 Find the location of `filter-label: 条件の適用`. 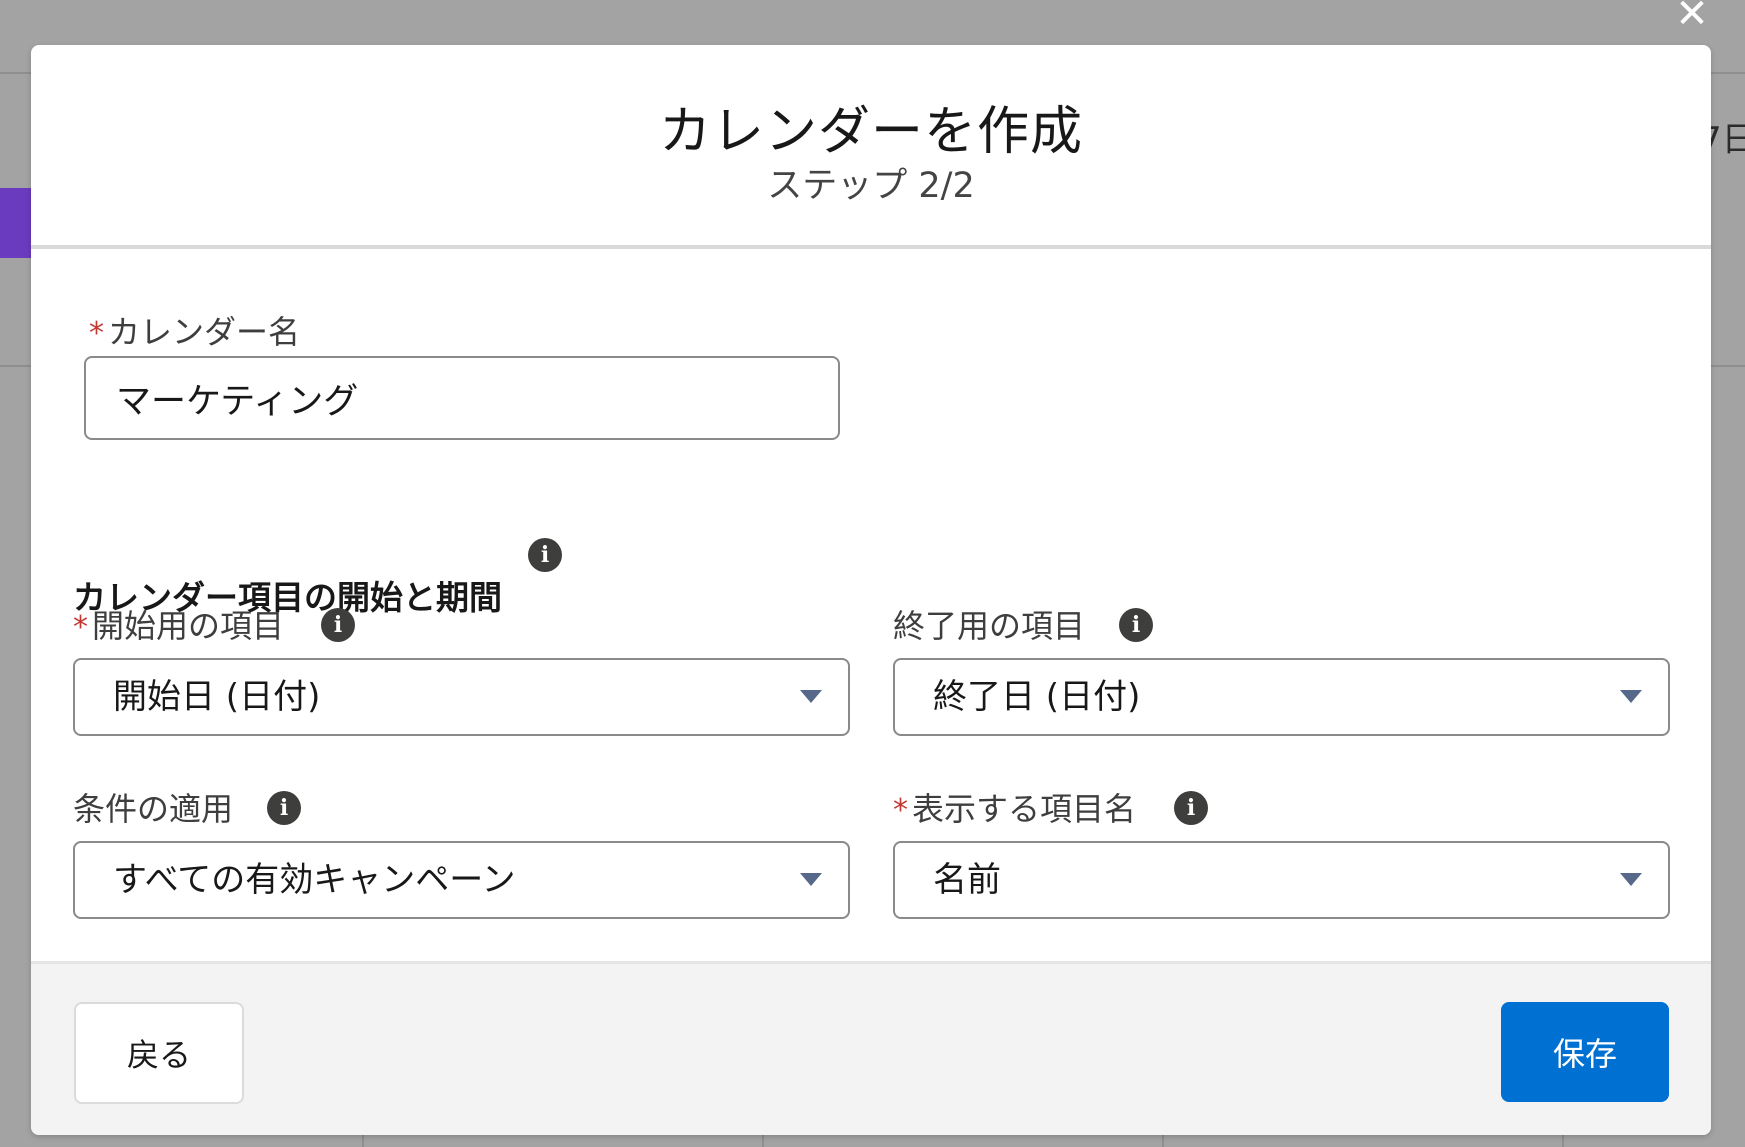

filter-label: 条件の適用 is located at coordinates (153, 807).